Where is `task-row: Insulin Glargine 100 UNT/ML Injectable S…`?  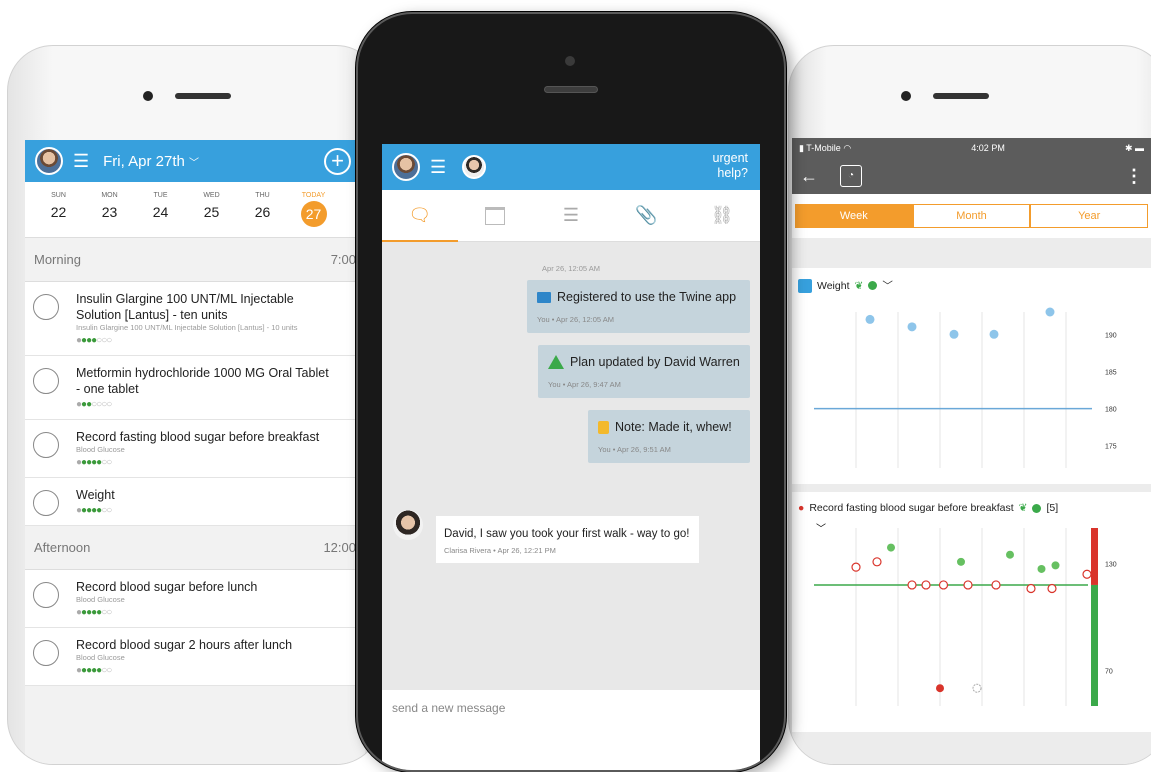 task-row: Insulin Glargine 100 UNT/ML Injectable S… is located at coordinates (195, 319).